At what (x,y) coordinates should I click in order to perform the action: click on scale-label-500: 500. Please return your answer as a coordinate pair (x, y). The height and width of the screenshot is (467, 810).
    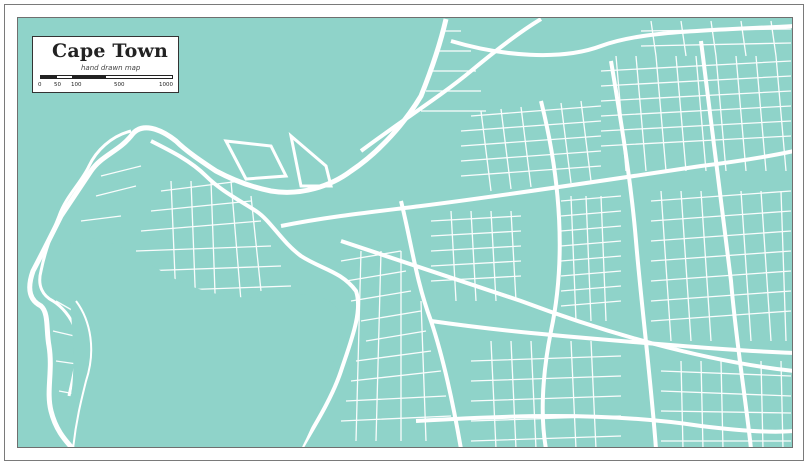
    Looking at the image, I should click on (119, 85).